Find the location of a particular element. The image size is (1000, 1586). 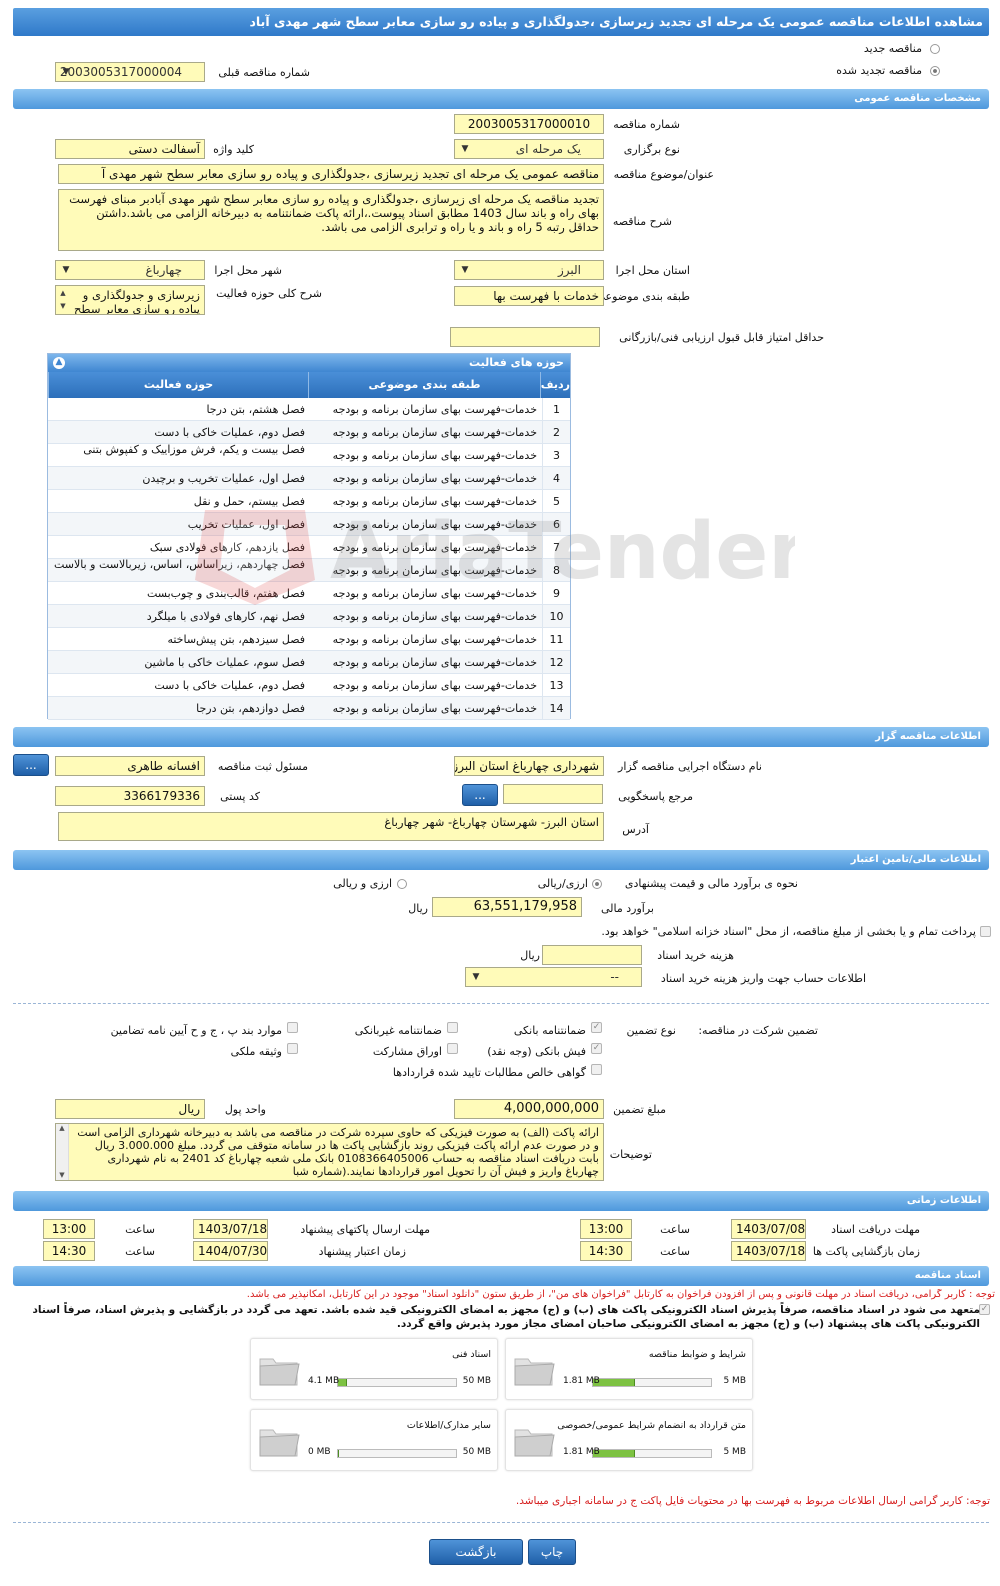

back-button: بازگشت is located at coordinates (476, 1552).